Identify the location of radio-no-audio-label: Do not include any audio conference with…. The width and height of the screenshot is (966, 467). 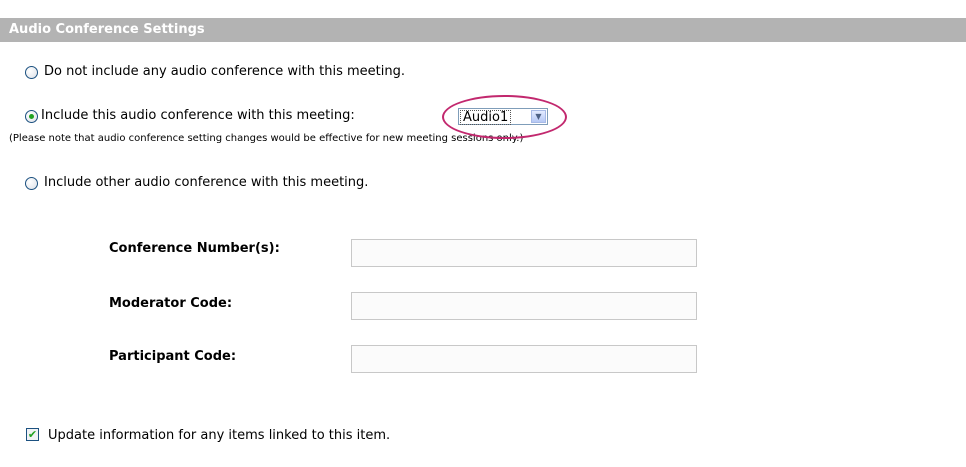
(224, 71).